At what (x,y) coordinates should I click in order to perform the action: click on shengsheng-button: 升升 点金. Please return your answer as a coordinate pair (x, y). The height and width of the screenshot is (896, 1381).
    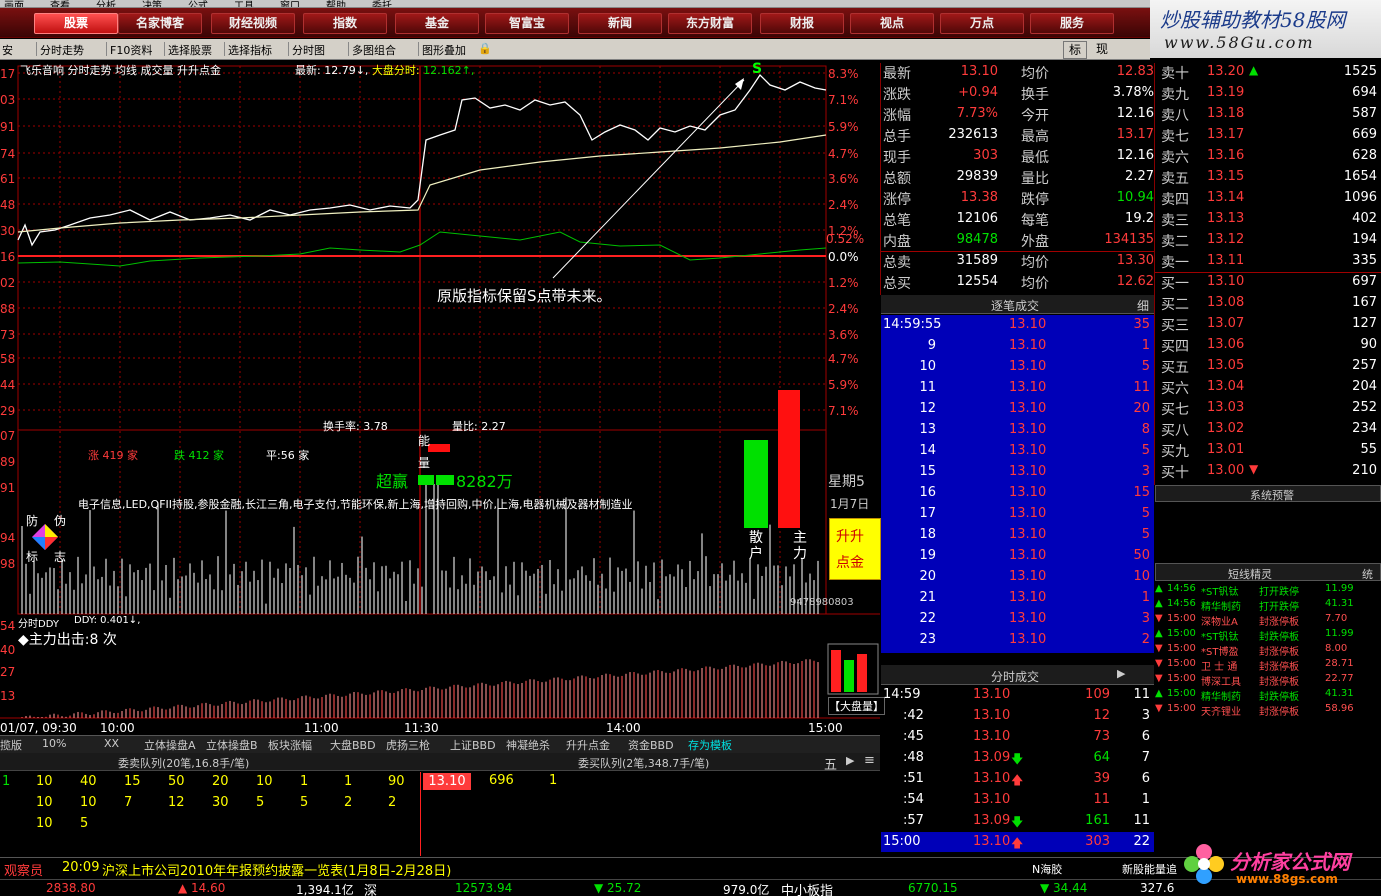
    Looking at the image, I should click on (855, 549).